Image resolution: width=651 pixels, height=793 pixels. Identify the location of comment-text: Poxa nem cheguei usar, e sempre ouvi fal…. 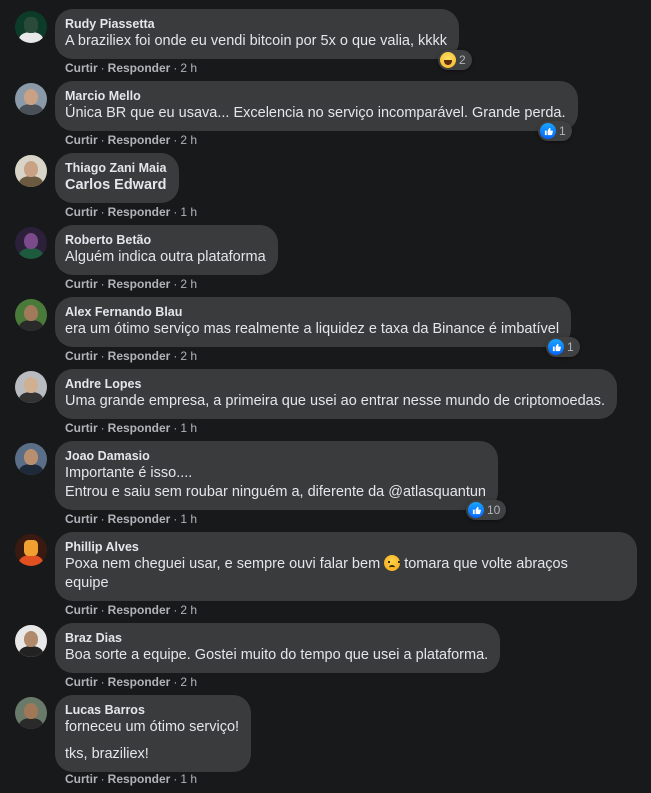
(223, 564).